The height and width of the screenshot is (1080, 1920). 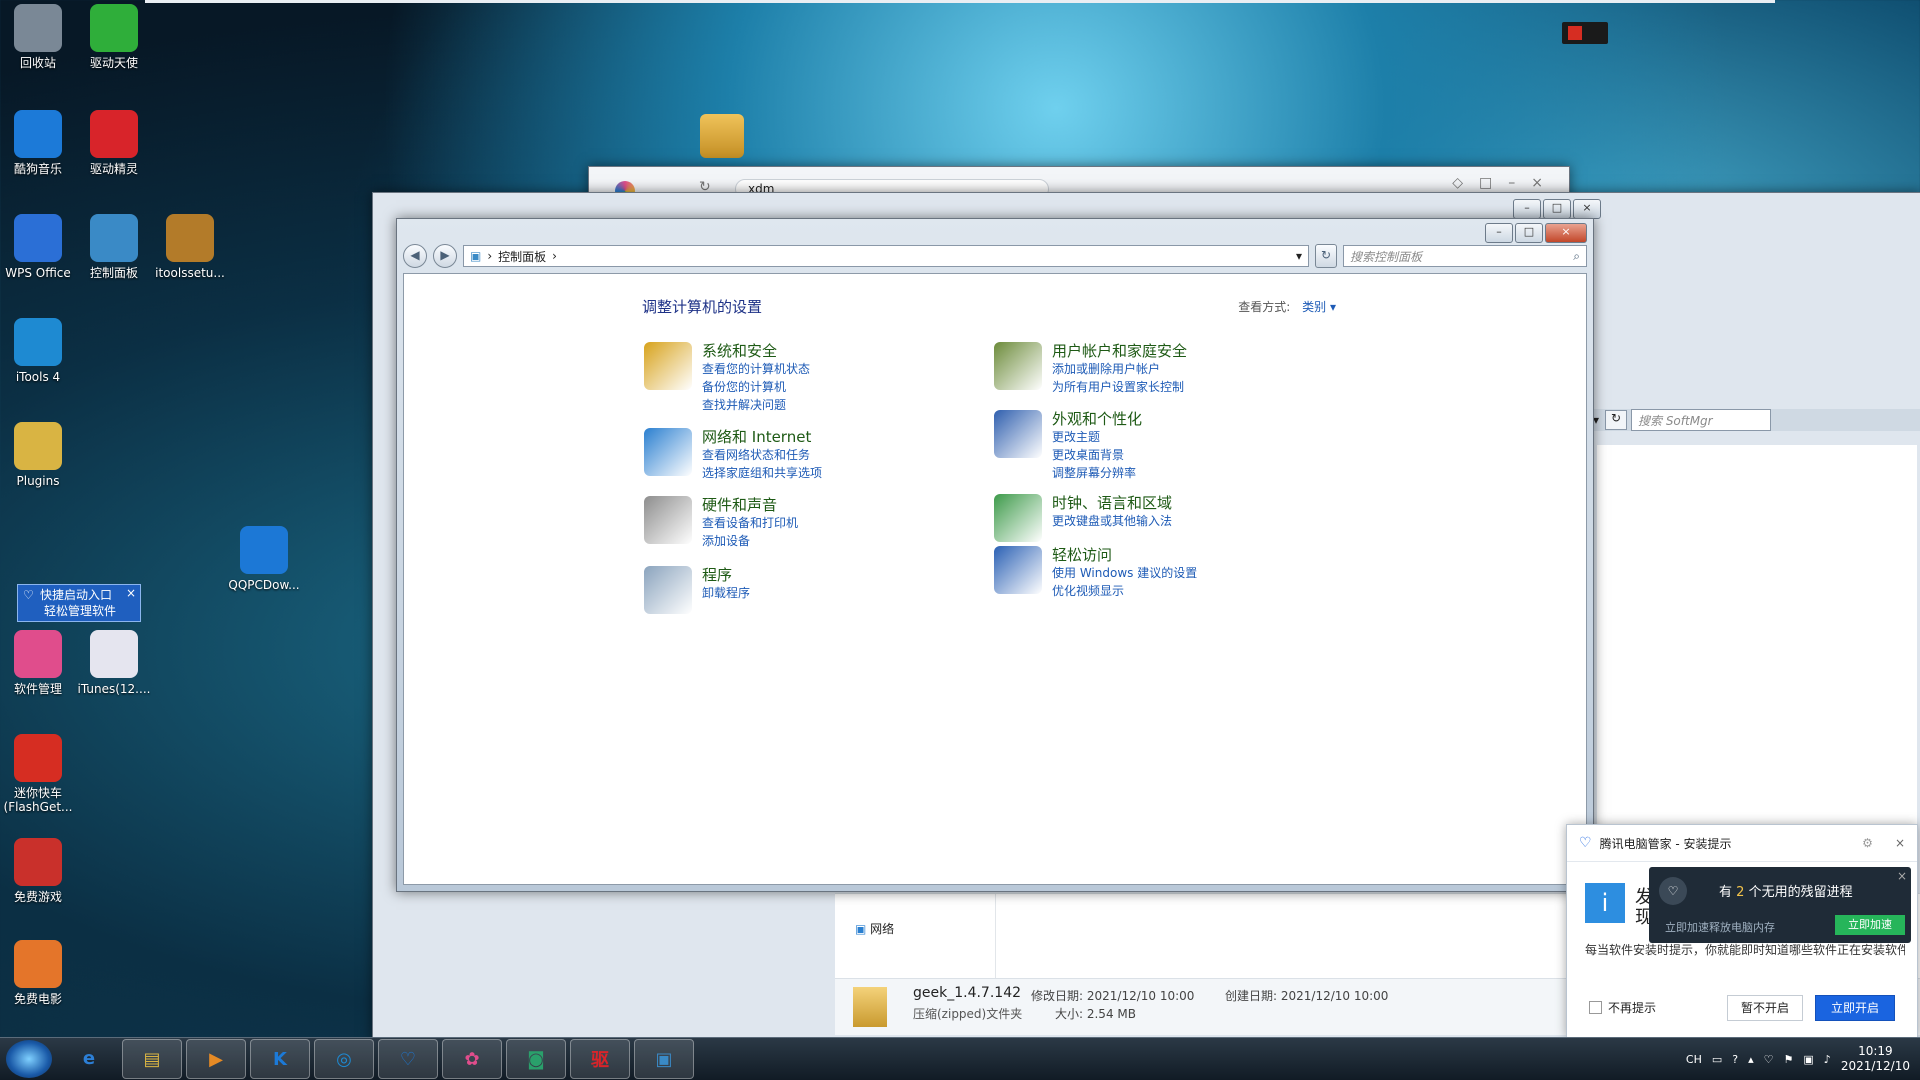 I want to click on desktop-icon: 软件管理, so click(x=38, y=663).